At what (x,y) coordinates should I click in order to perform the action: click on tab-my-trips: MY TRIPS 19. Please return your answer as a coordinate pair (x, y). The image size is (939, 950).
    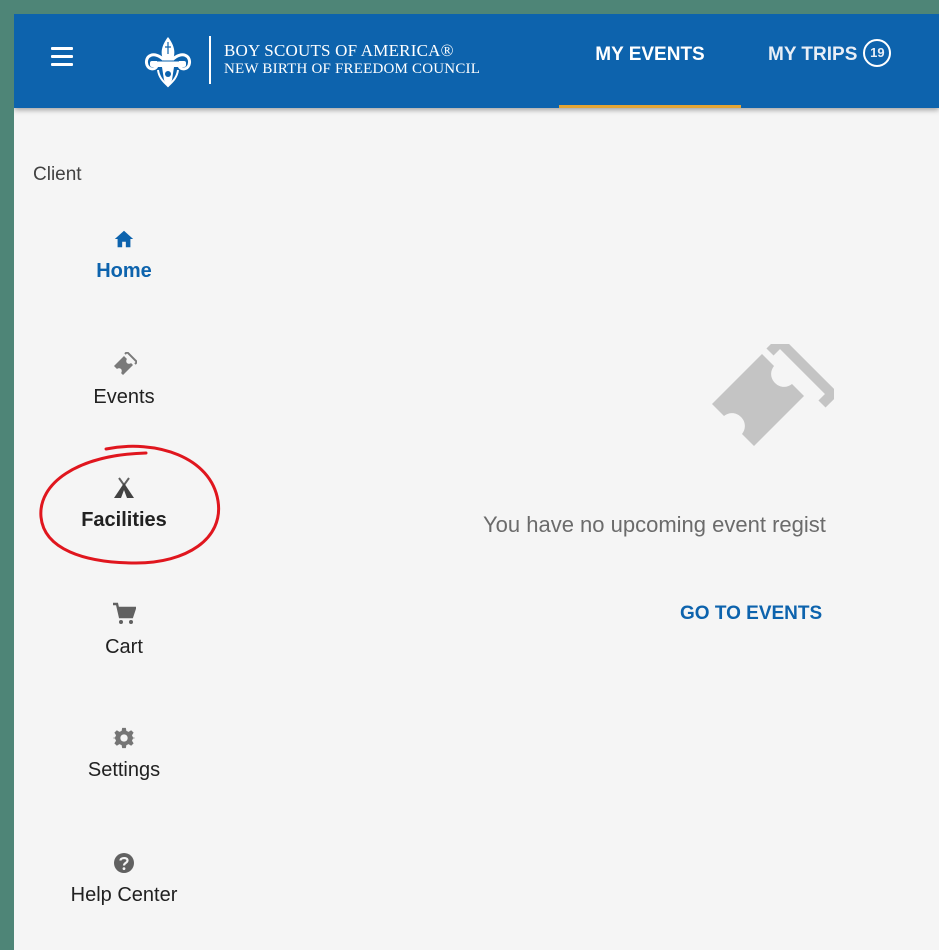
    Looking at the image, I should click on (830, 61).